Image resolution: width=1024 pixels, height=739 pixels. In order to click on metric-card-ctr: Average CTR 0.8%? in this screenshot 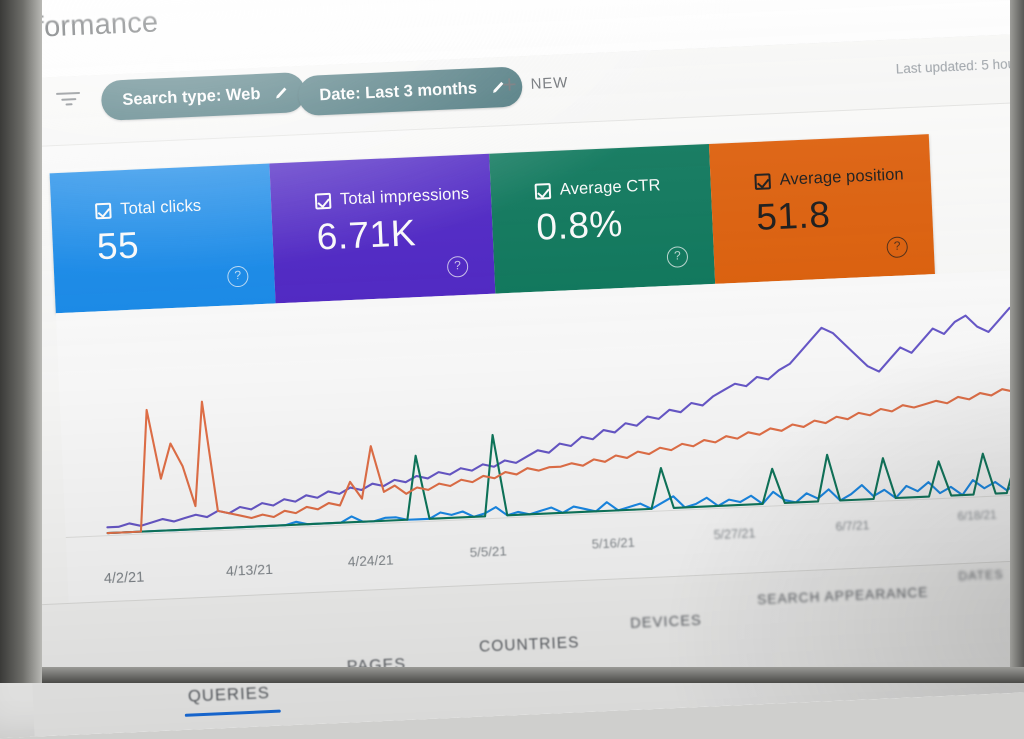, I will do `click(602, 218)`.